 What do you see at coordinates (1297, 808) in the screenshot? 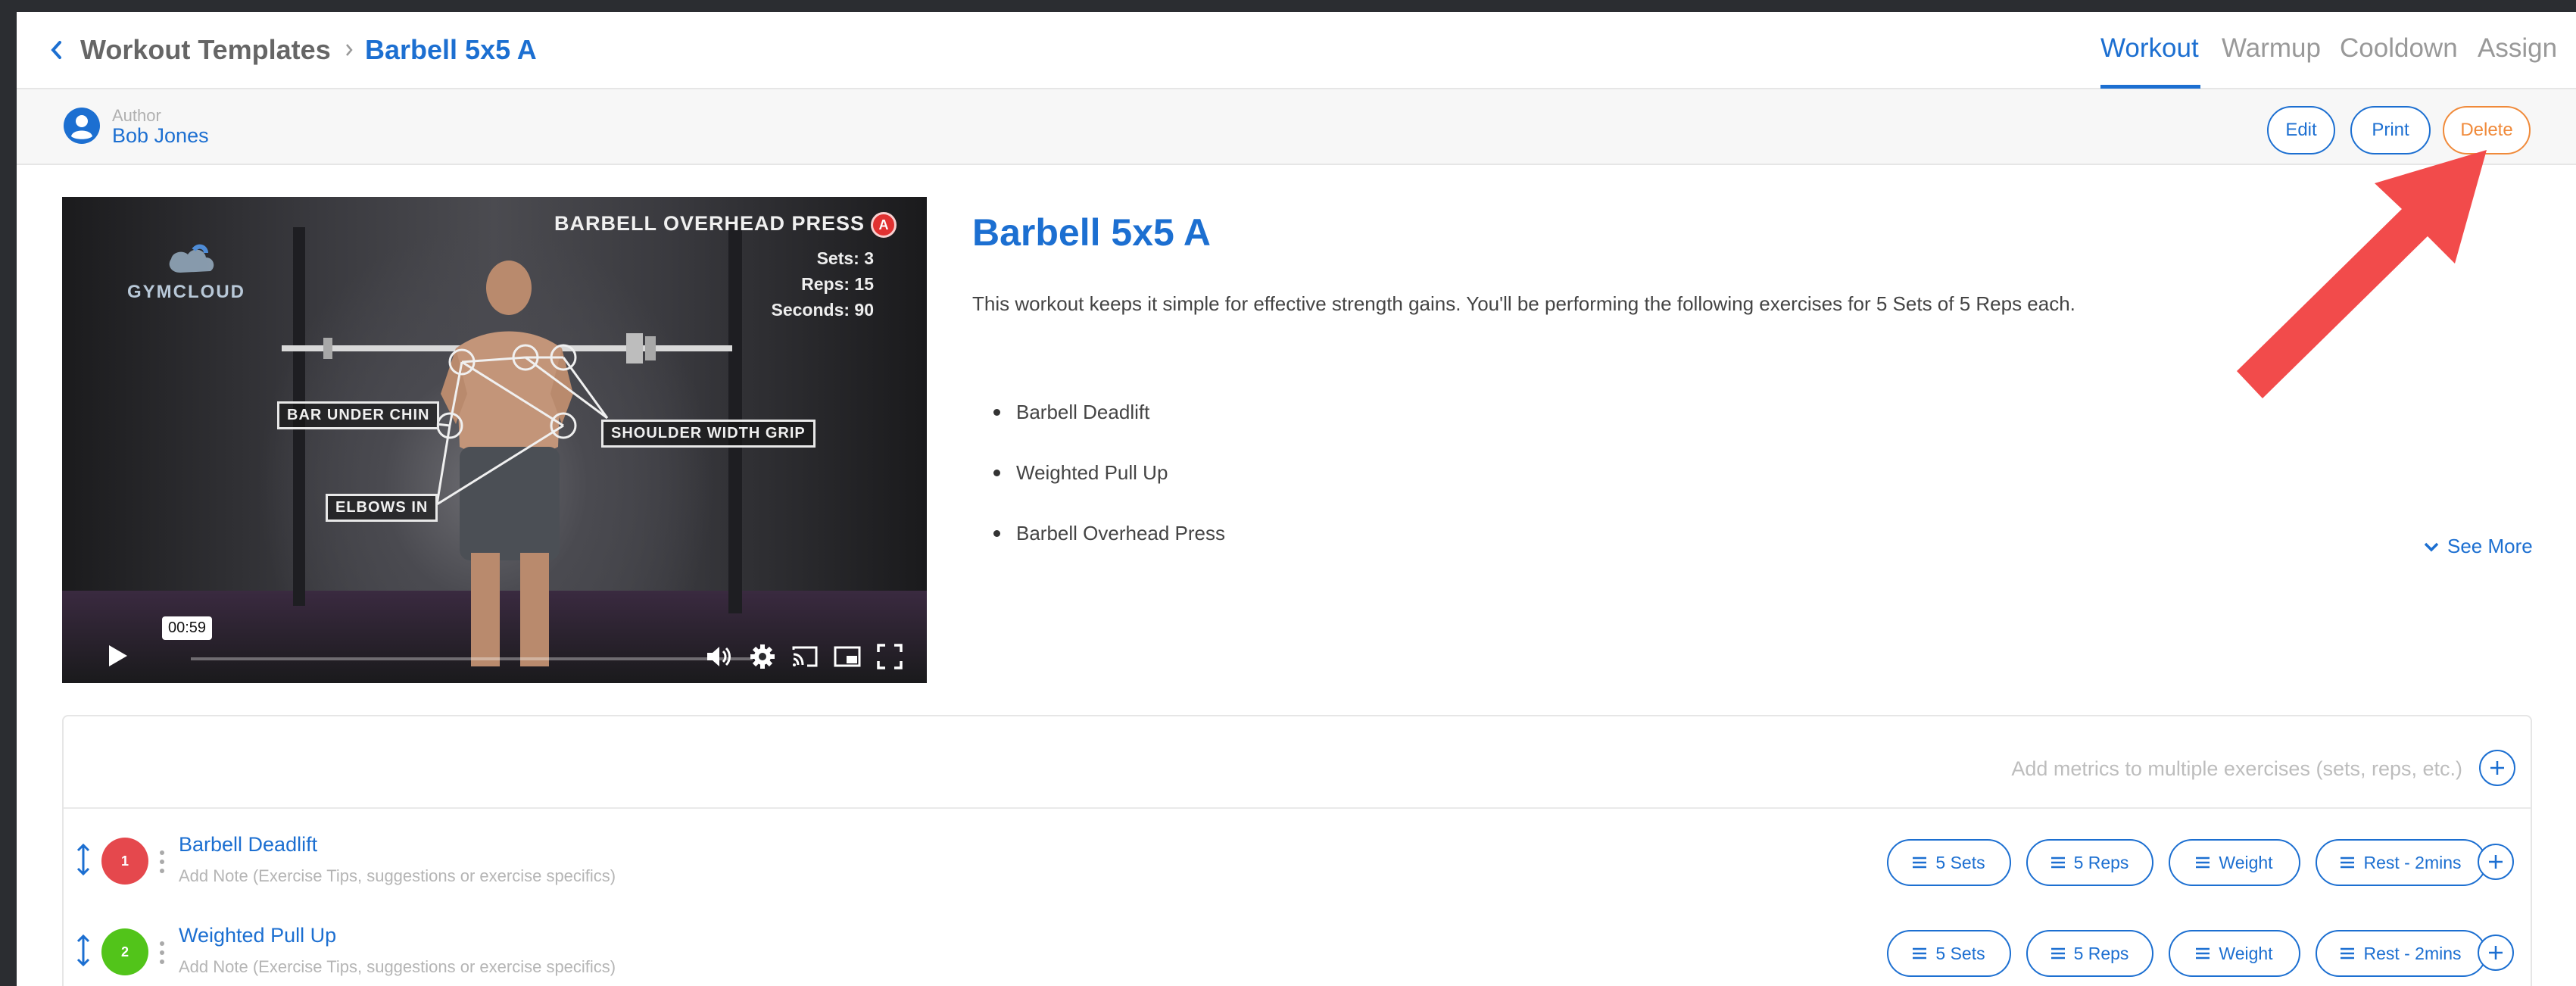
I see `panel-divider` at bounding box center [1297, 808].